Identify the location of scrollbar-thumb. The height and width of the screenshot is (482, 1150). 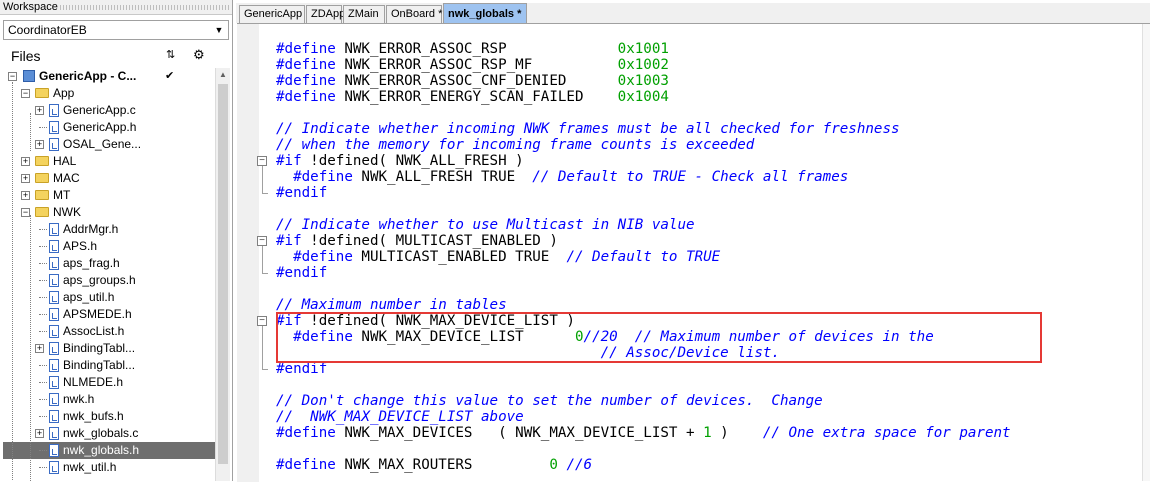
(223, 274).